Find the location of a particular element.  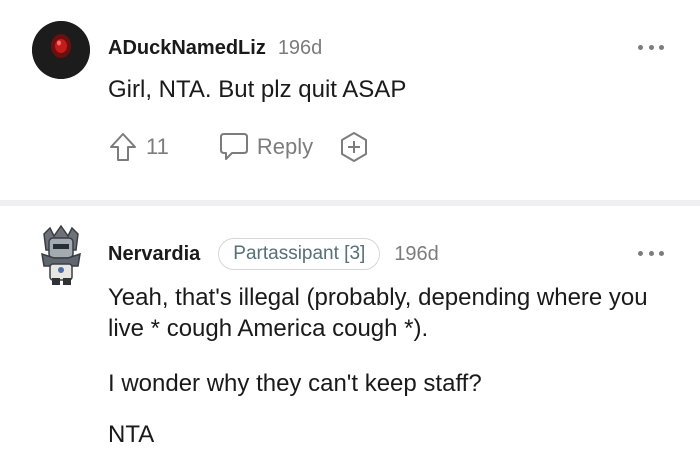

comment-meta: ADuckNamedLiz 196d is located at coordinates (215, 48).